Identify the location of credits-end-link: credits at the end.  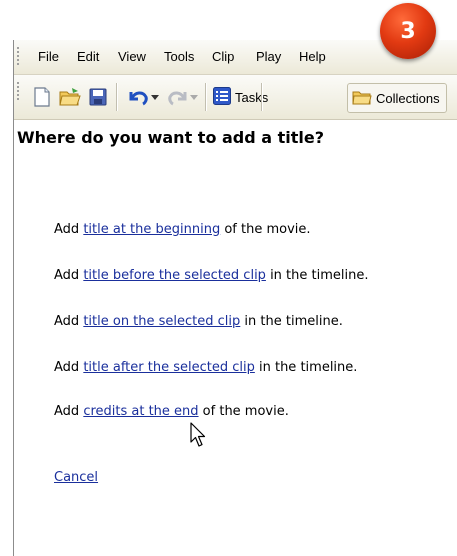
(140, 411).